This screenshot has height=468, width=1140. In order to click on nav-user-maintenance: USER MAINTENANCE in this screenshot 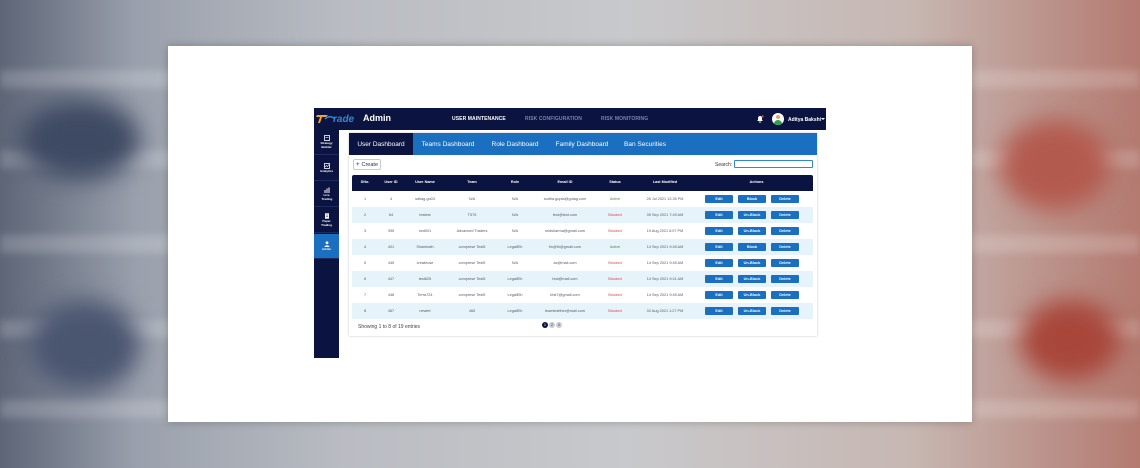, I will do `click(479, 119)`.